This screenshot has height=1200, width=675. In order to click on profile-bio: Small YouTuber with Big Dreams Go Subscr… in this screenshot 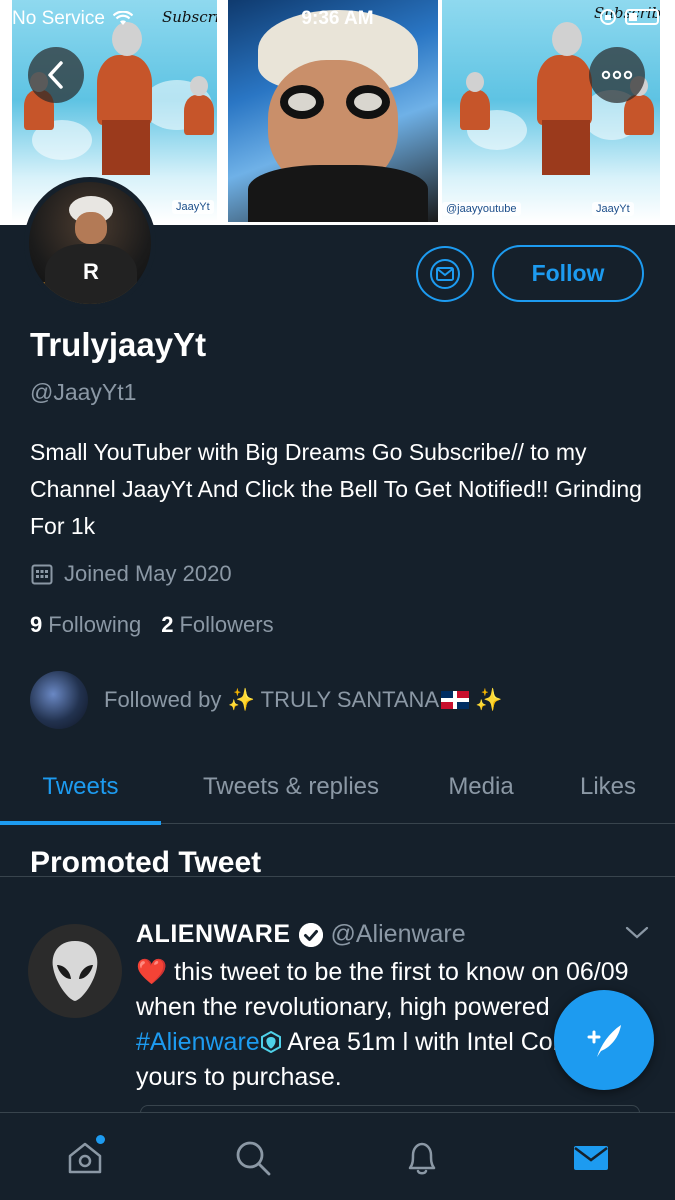, I will do `click(336, 489)`.